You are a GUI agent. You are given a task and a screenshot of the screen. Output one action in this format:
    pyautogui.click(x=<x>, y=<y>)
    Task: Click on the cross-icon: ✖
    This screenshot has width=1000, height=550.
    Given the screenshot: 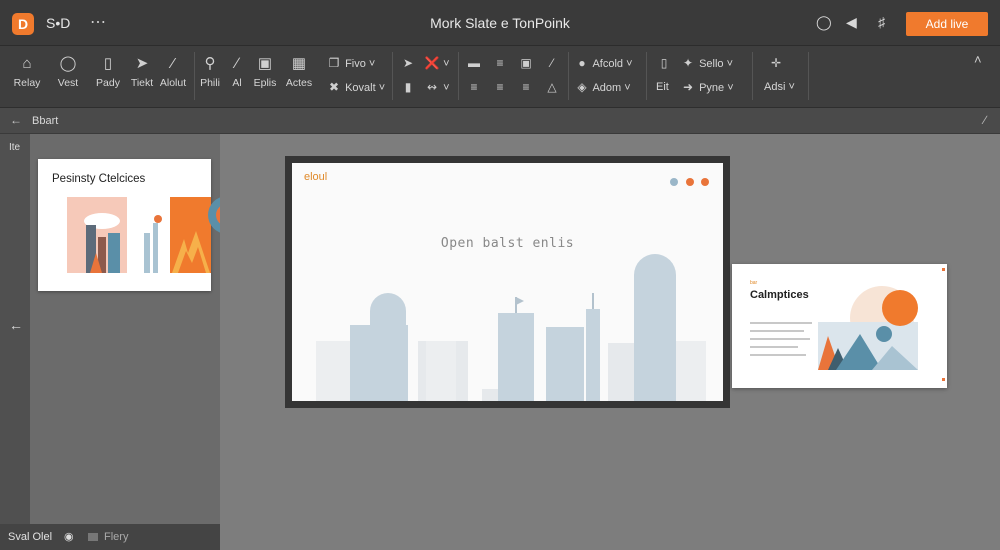 What is the action you would take?
    pyautogui.click(x=334, y=87)
    